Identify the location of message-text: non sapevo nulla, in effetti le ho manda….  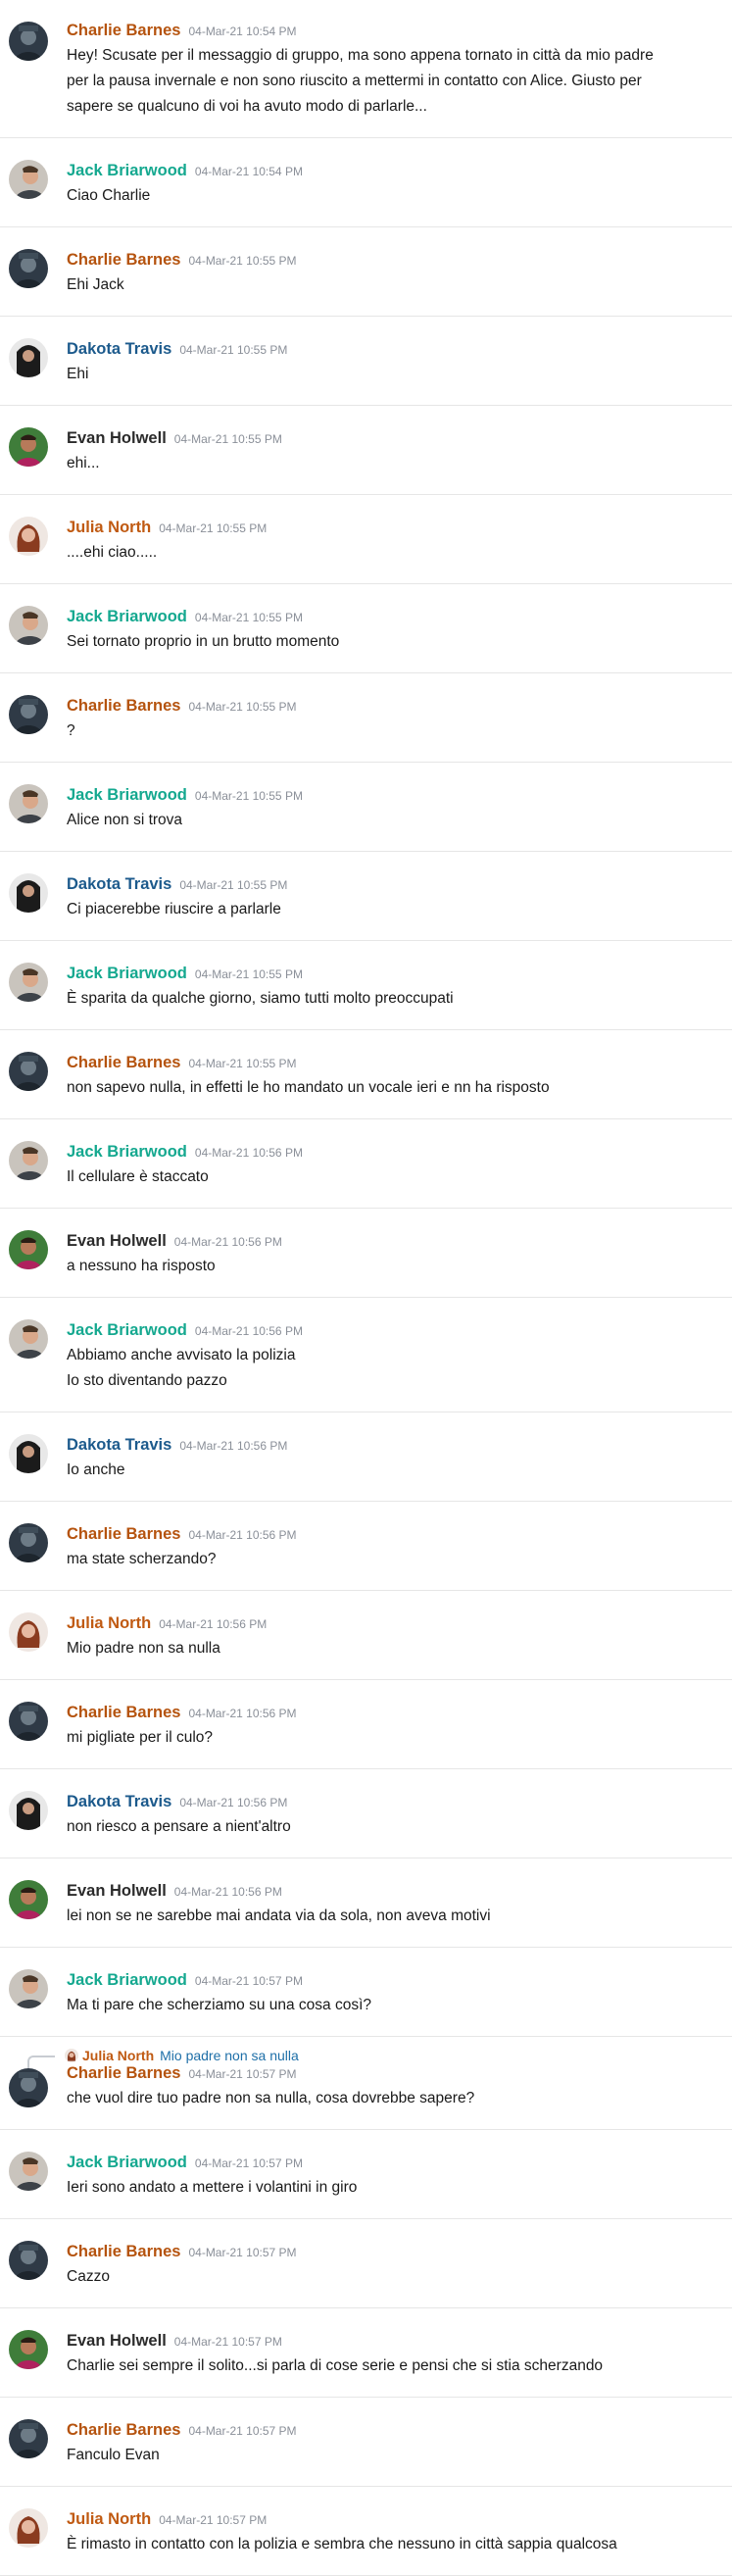
(308, 1087).